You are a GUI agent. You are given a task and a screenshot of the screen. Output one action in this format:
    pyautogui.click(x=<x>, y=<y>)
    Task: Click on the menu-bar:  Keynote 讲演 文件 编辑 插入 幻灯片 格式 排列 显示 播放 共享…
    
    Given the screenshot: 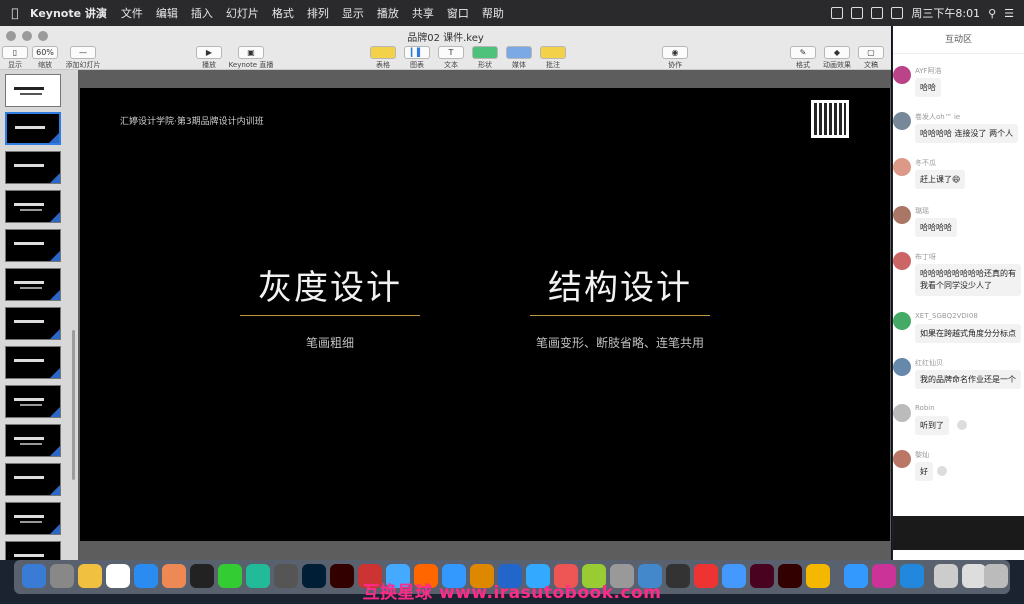 What is the action you would take?
    pyautogui.click(x=512, y=13)
    